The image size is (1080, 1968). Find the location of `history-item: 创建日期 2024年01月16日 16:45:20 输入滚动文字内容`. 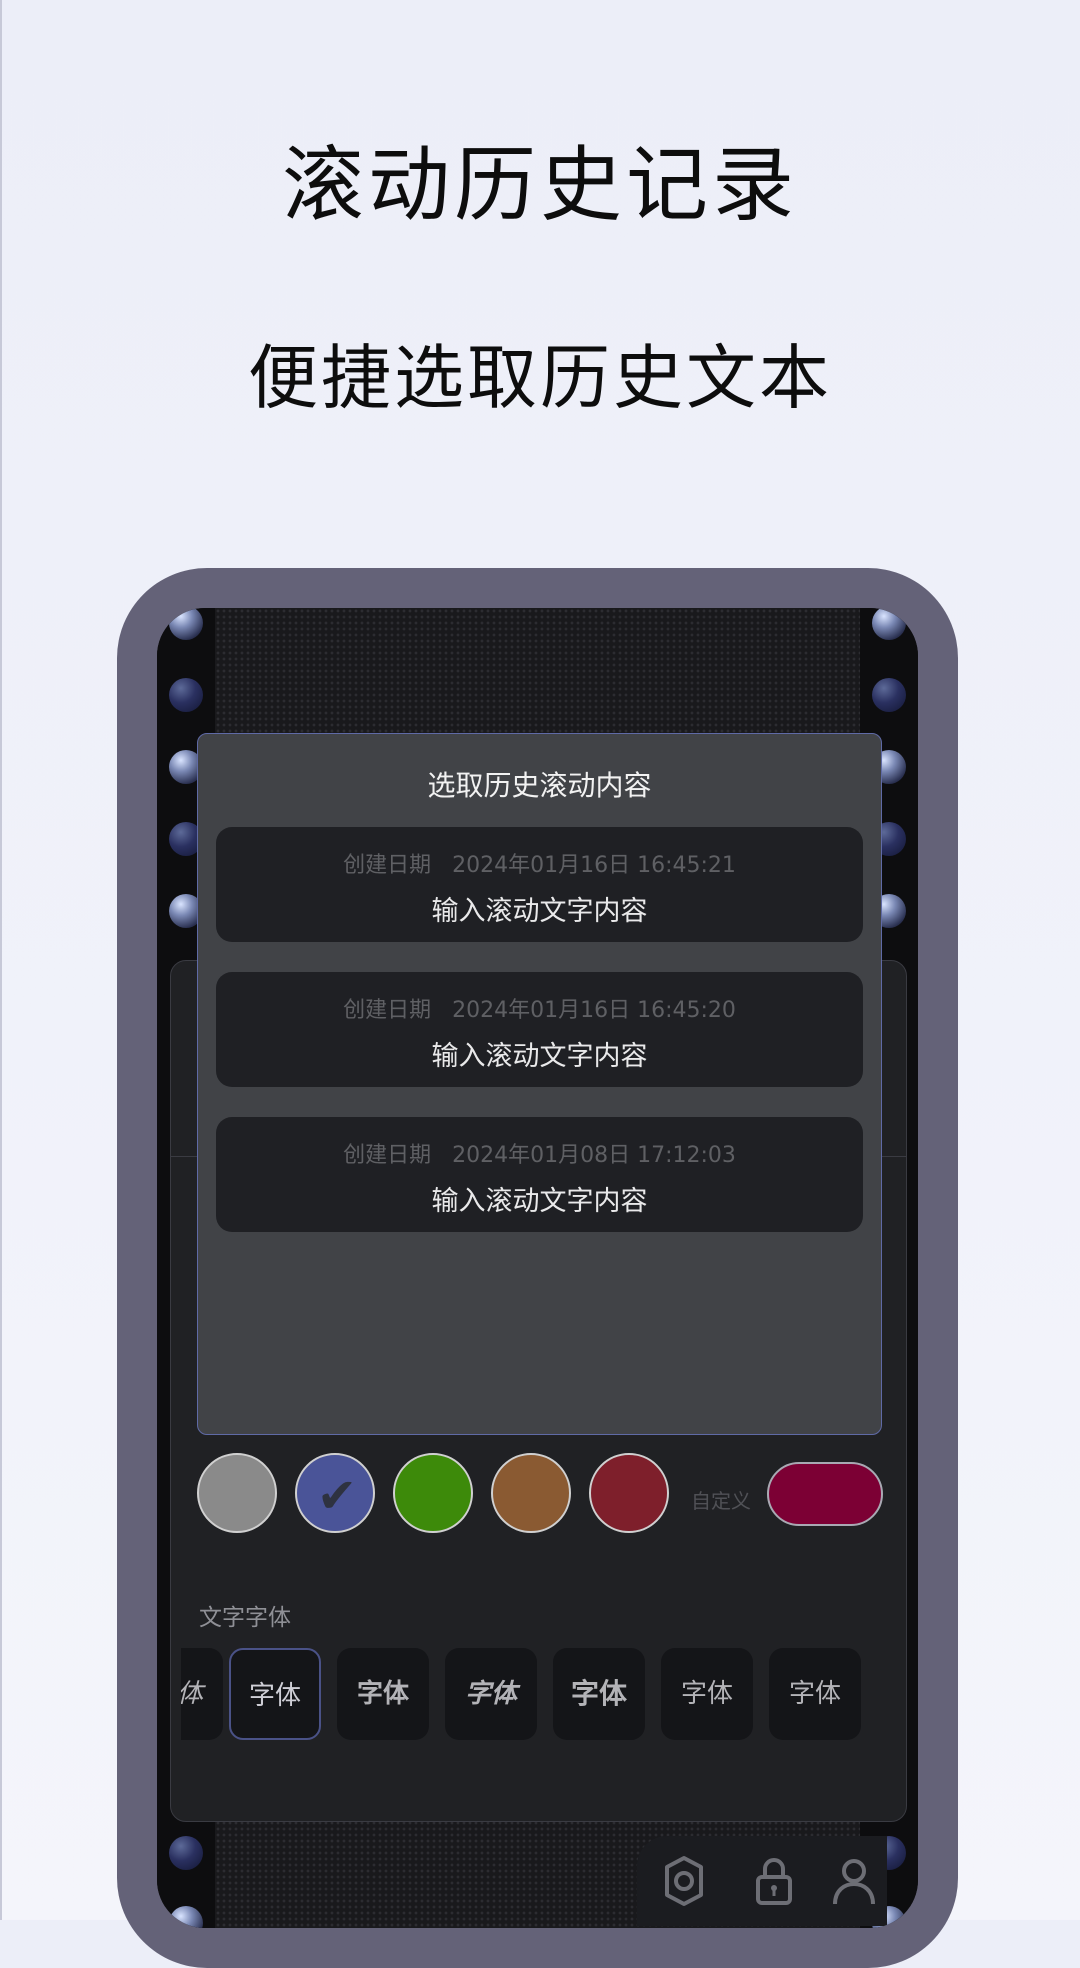

history-item: 创建日期 2024年01月16日 16:45:20 输入滚动文字内容 is located at coordinates (539, 1029).